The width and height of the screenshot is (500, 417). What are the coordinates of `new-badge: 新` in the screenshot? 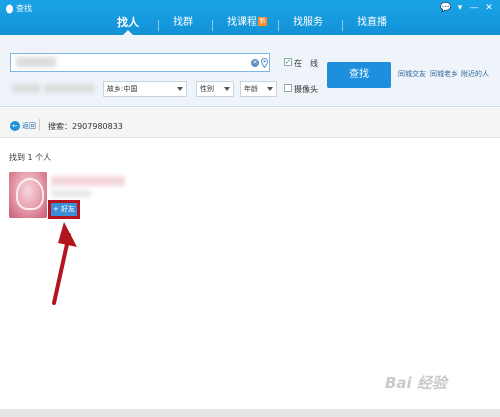 It's located at (262, 21).